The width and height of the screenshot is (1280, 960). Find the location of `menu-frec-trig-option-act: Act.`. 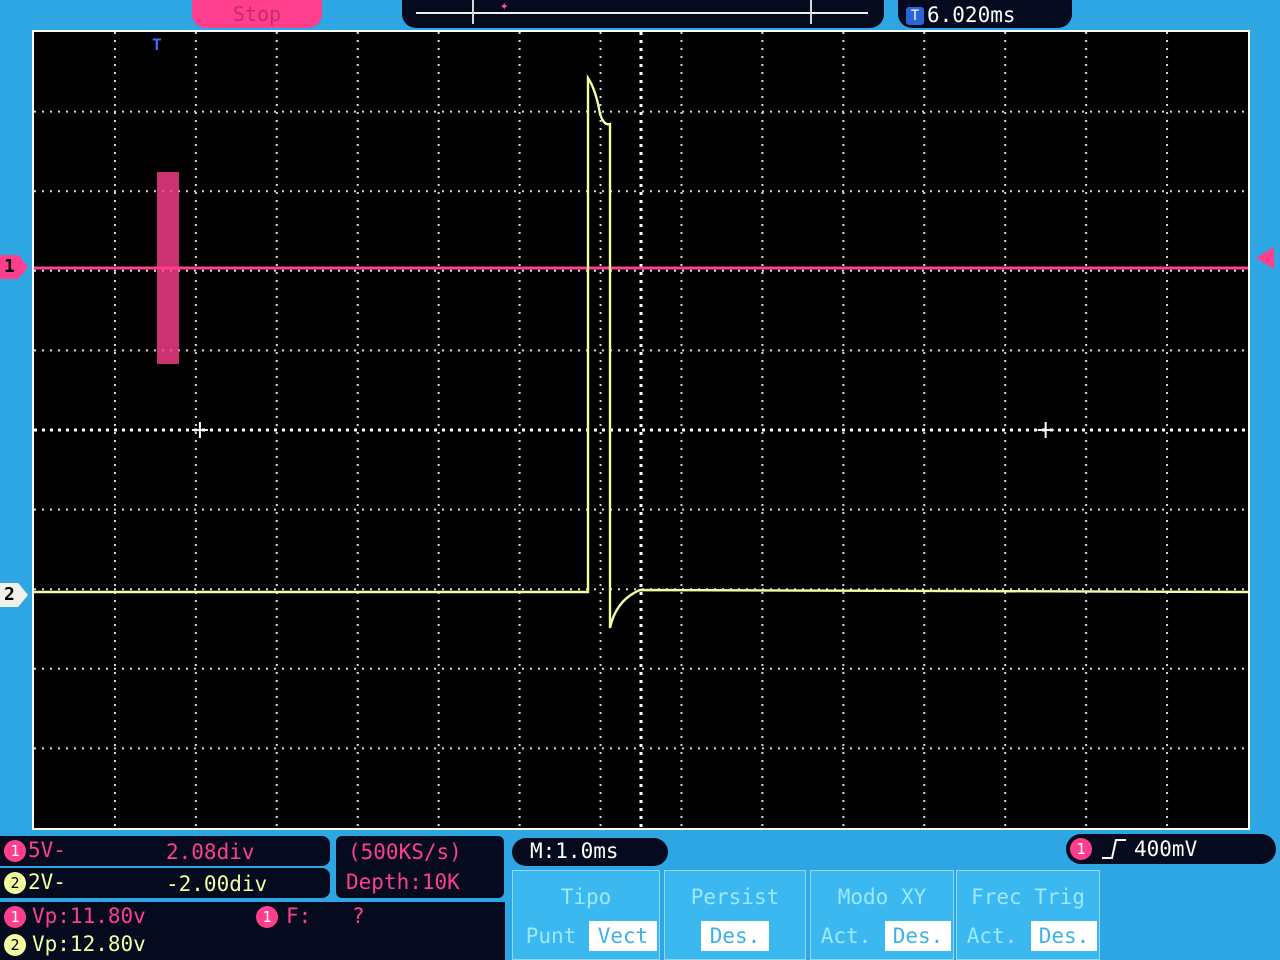

menu-frec-trig-option-act: Act. is located at coordinates (992, 936).